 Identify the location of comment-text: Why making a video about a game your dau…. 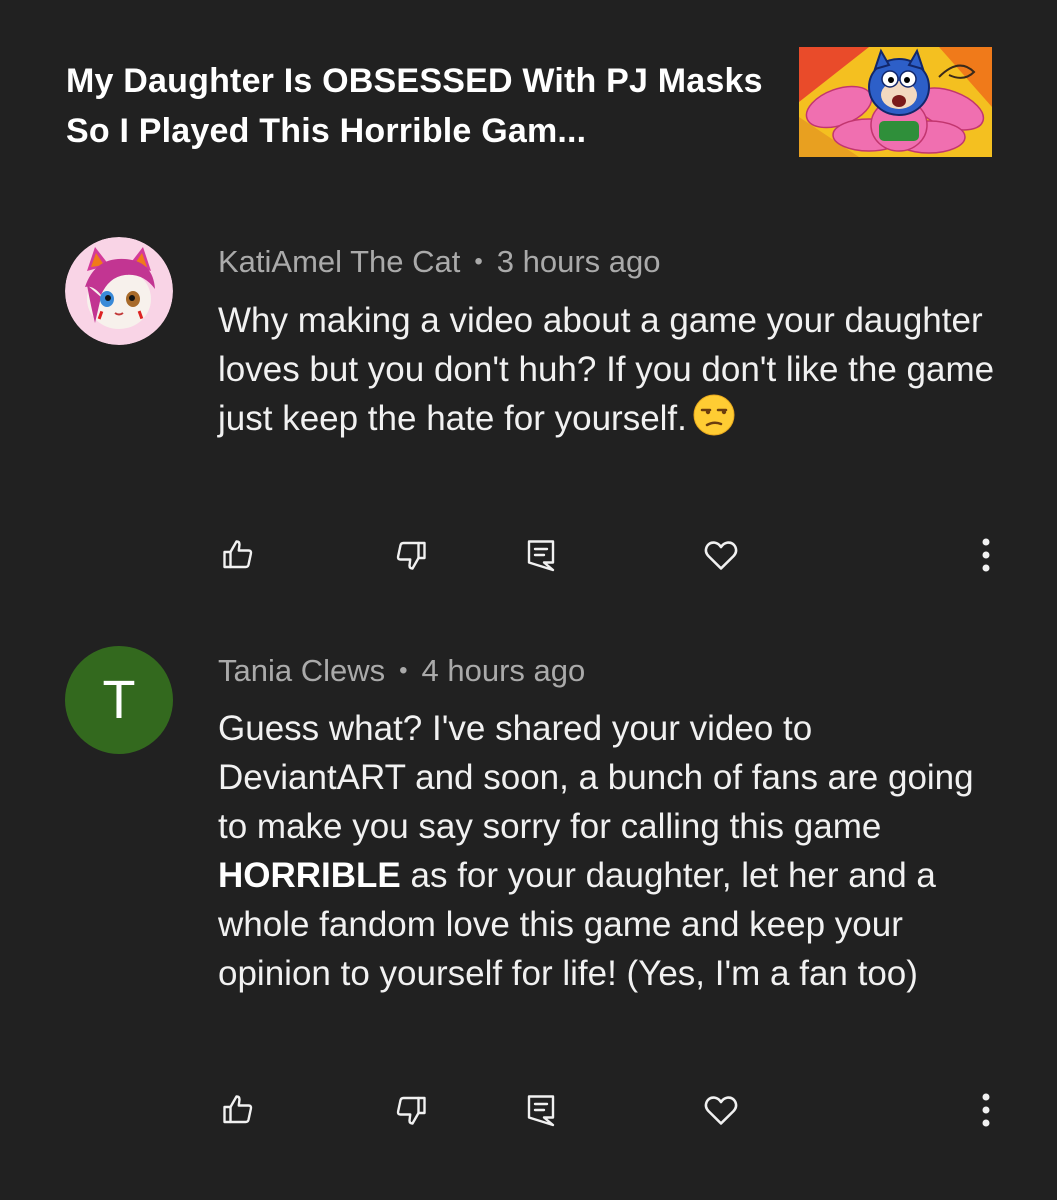
(608, 372).